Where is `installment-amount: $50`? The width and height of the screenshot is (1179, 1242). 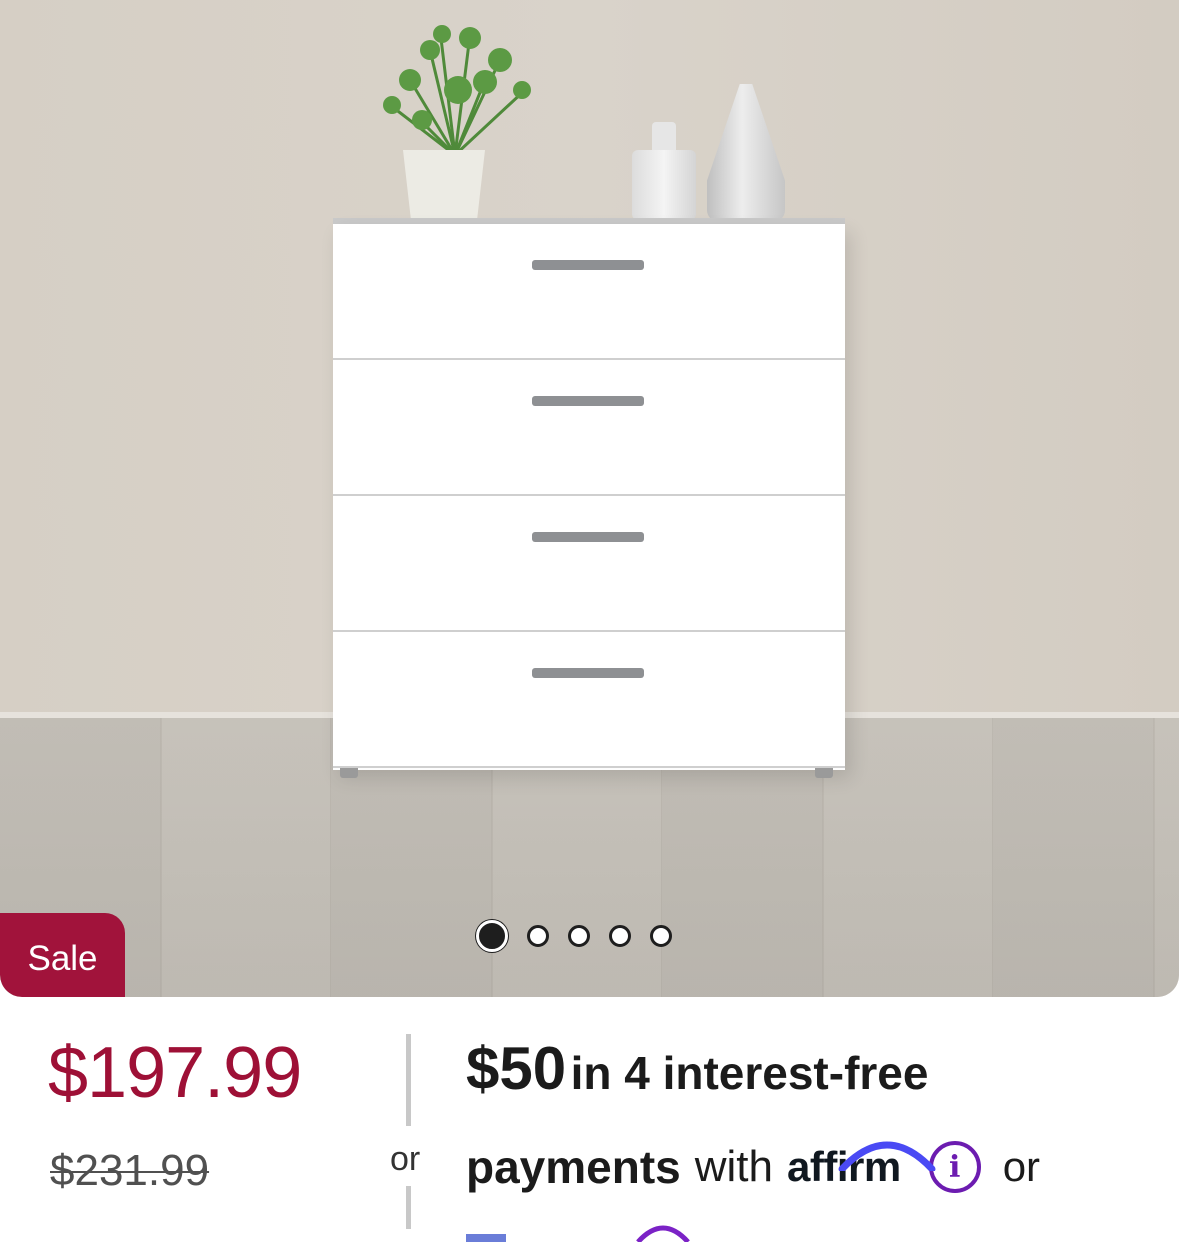 installment-amount: $50 is located at coordinates (516, 1068).